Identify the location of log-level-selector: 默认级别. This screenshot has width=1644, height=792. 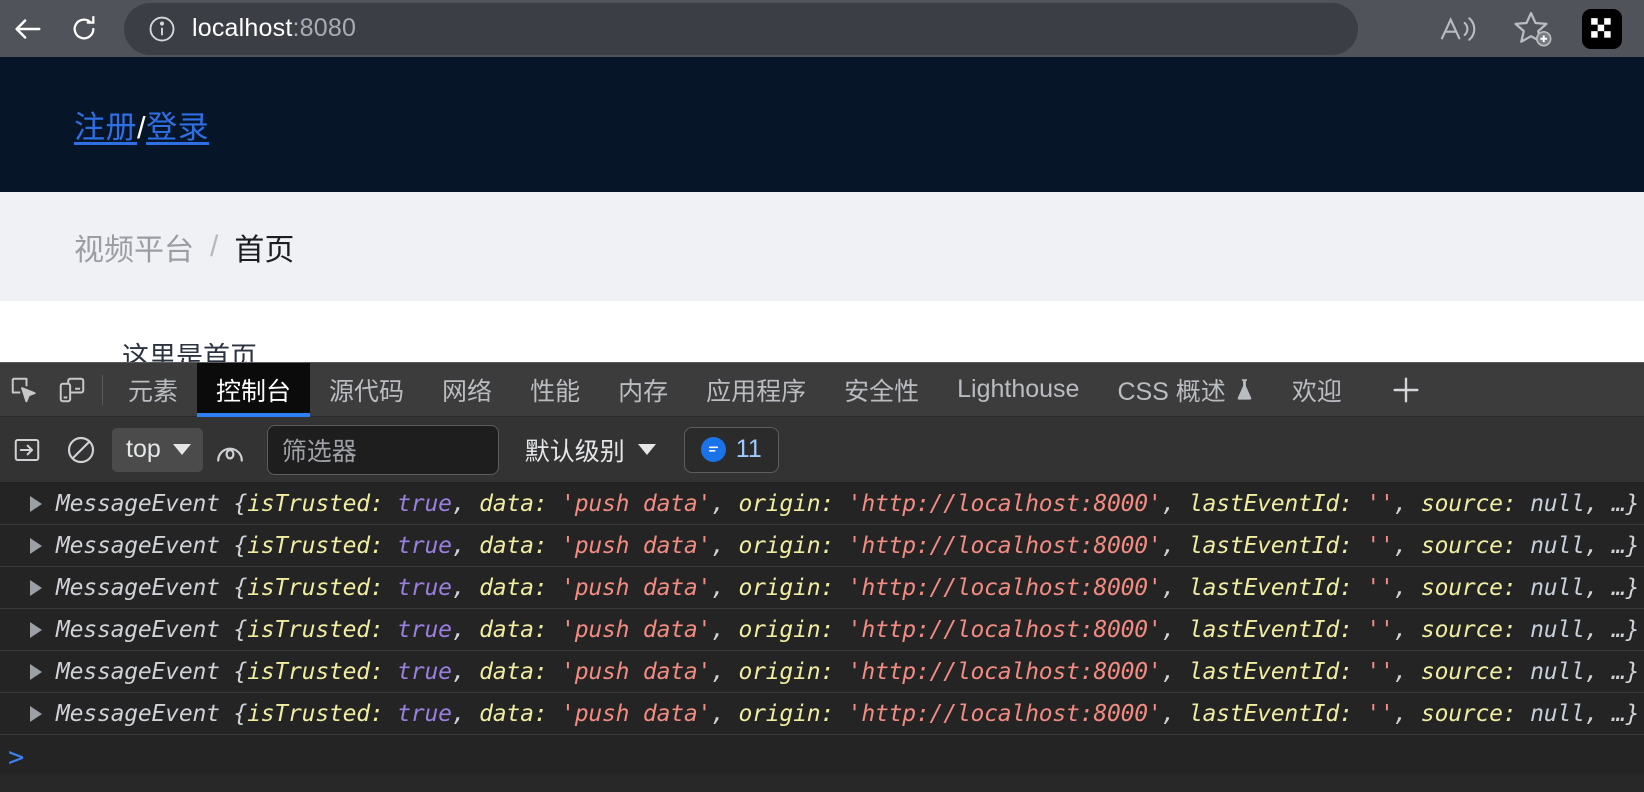
(590, 450).